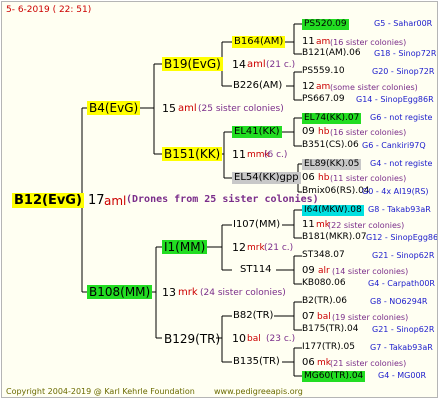 The width and height of the screenshot is (440, 400). Describe the element at coordinates (256, 269) in the screenshot. I see `gen3-queen-name: ST114` at that location.